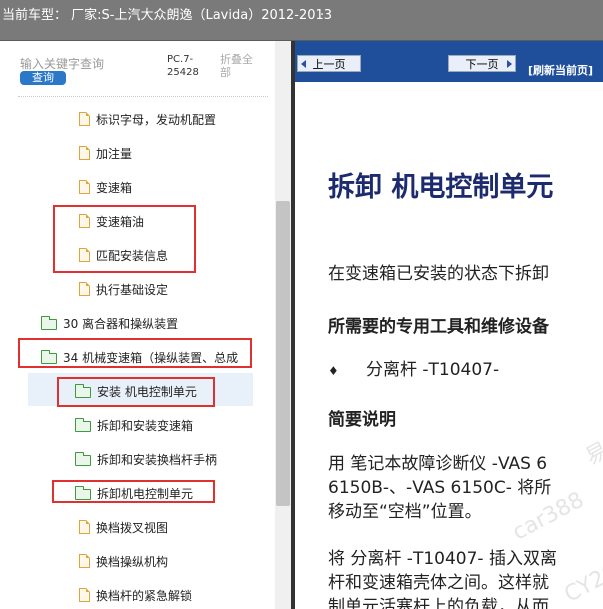 Image resolution: width=603 pixels, height=609 pixels. I want to click on tree-item-basic-setting: 执行基础设定, so click(123, 289).